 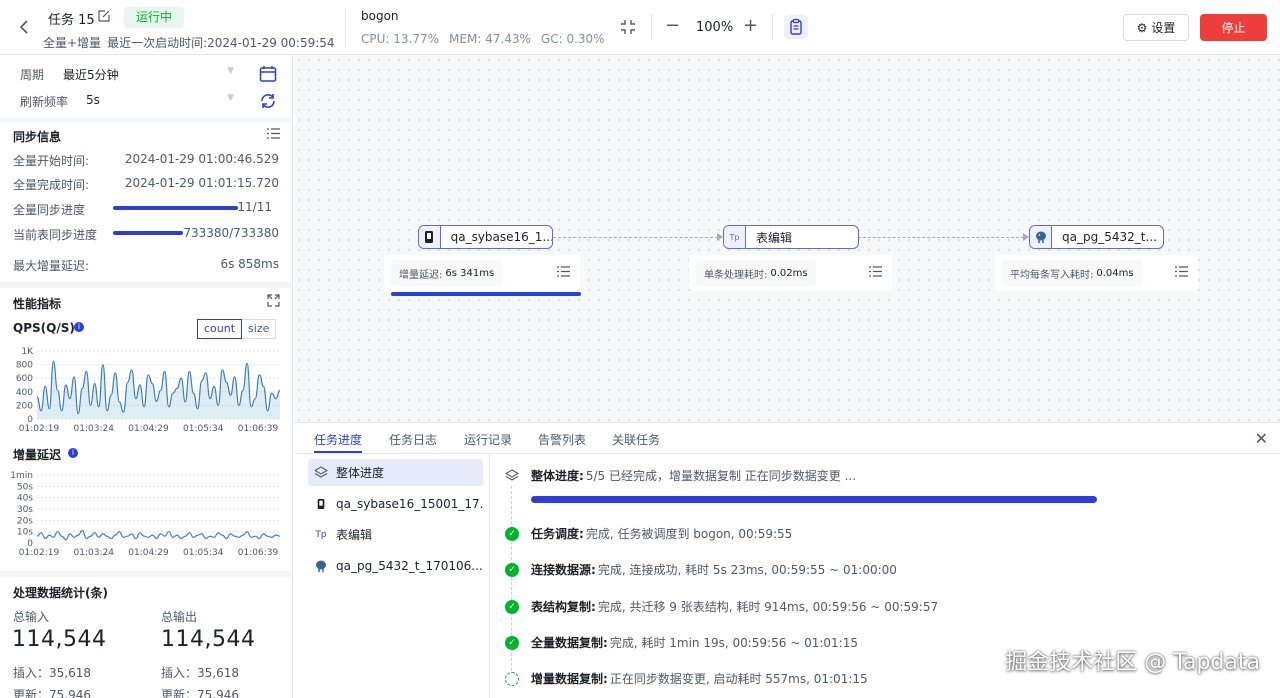 What do you see at coordinates (268, 102) in the screenshot?
I see `refresh-icon` at bounding box center [268, 102].